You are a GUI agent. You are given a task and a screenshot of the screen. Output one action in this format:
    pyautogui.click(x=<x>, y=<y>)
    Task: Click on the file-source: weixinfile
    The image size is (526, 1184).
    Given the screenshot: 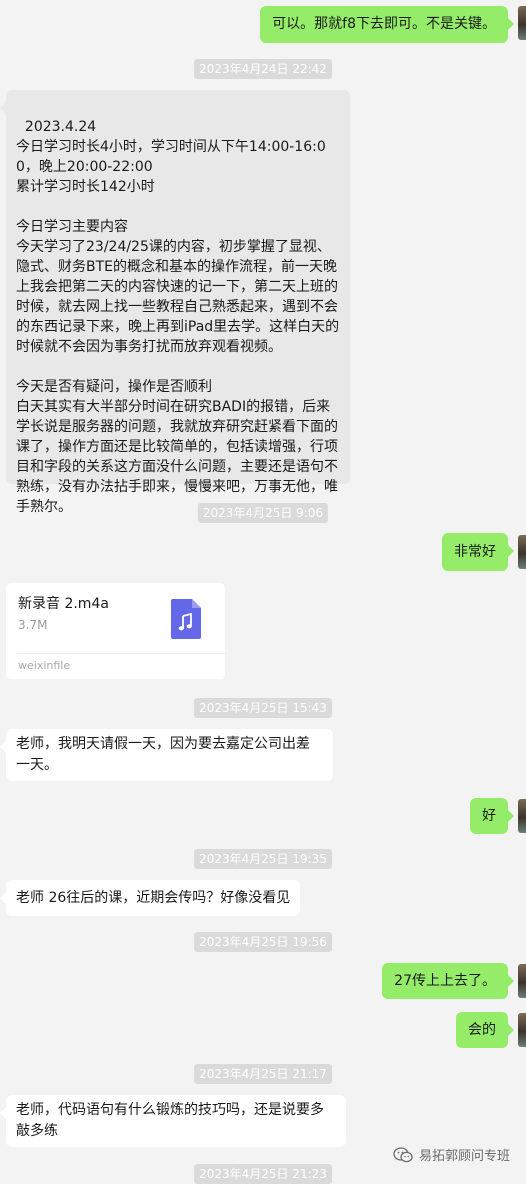 What is the action you would take?
    pyautogui.click(x=44, y=665)
    